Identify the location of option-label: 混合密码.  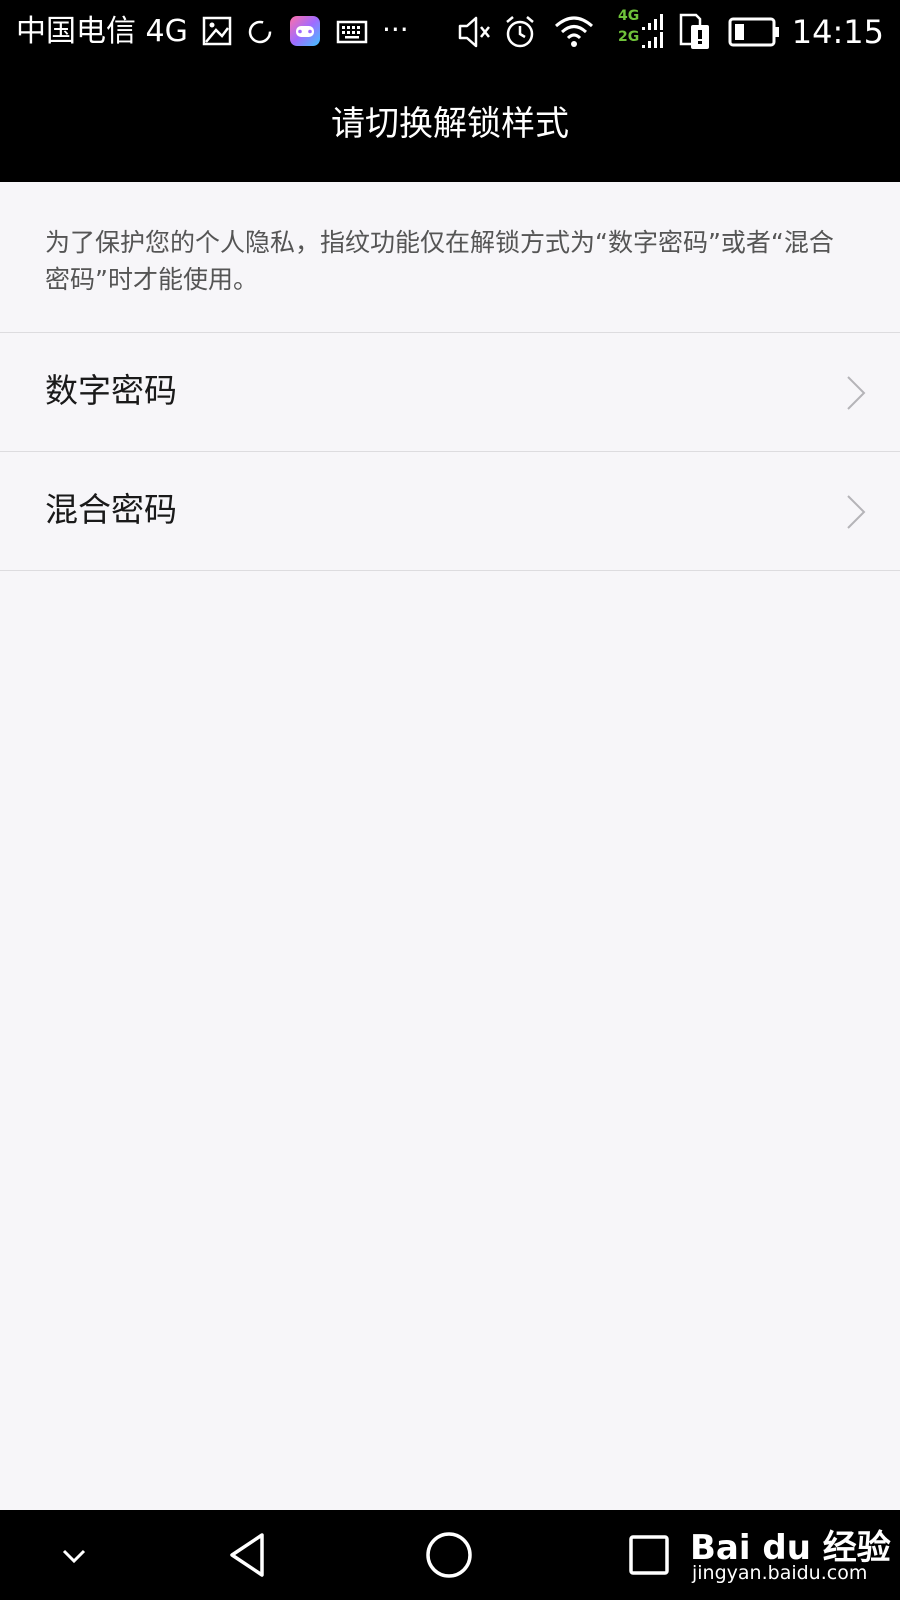
(111, 509).